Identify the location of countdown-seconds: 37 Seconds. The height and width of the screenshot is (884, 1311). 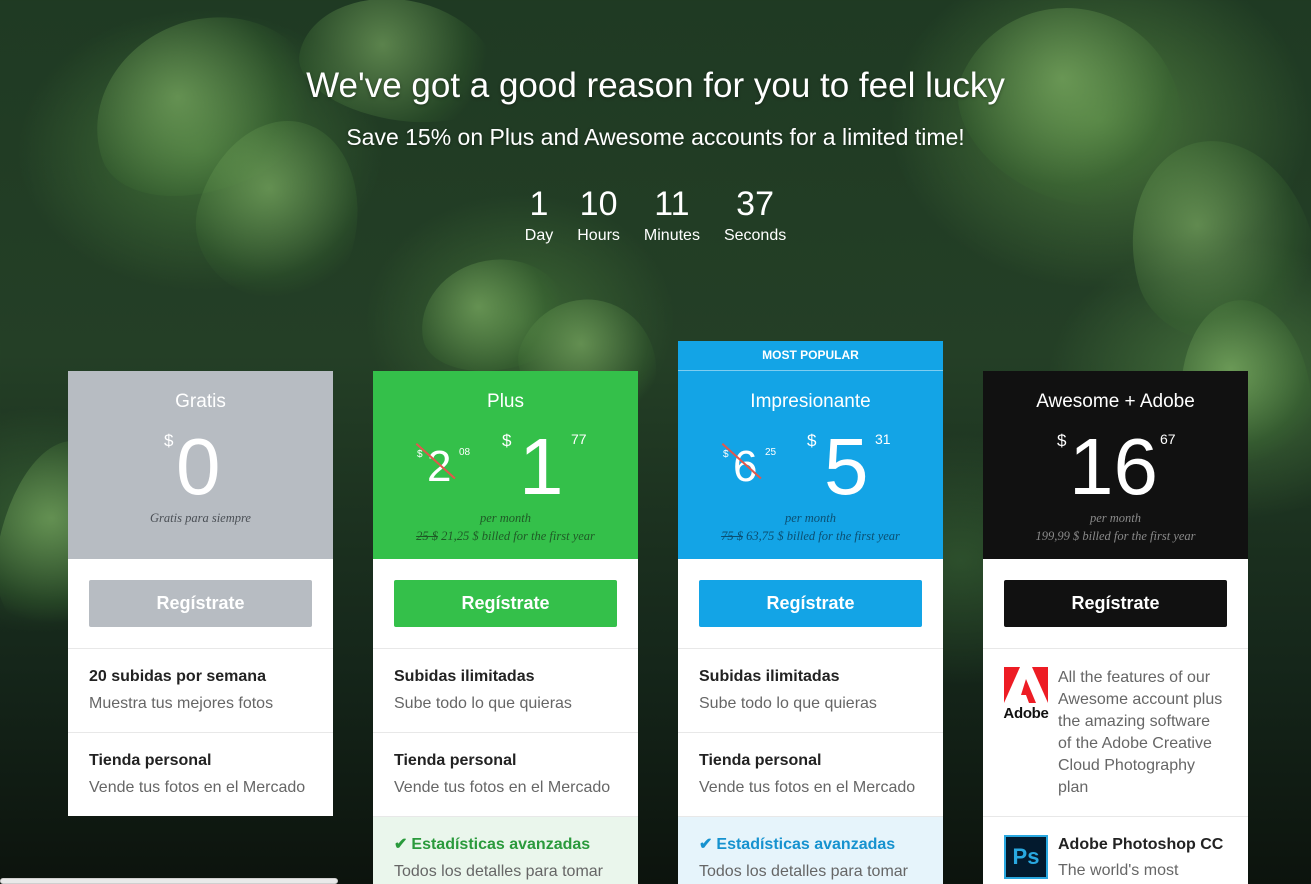
(755, 216).